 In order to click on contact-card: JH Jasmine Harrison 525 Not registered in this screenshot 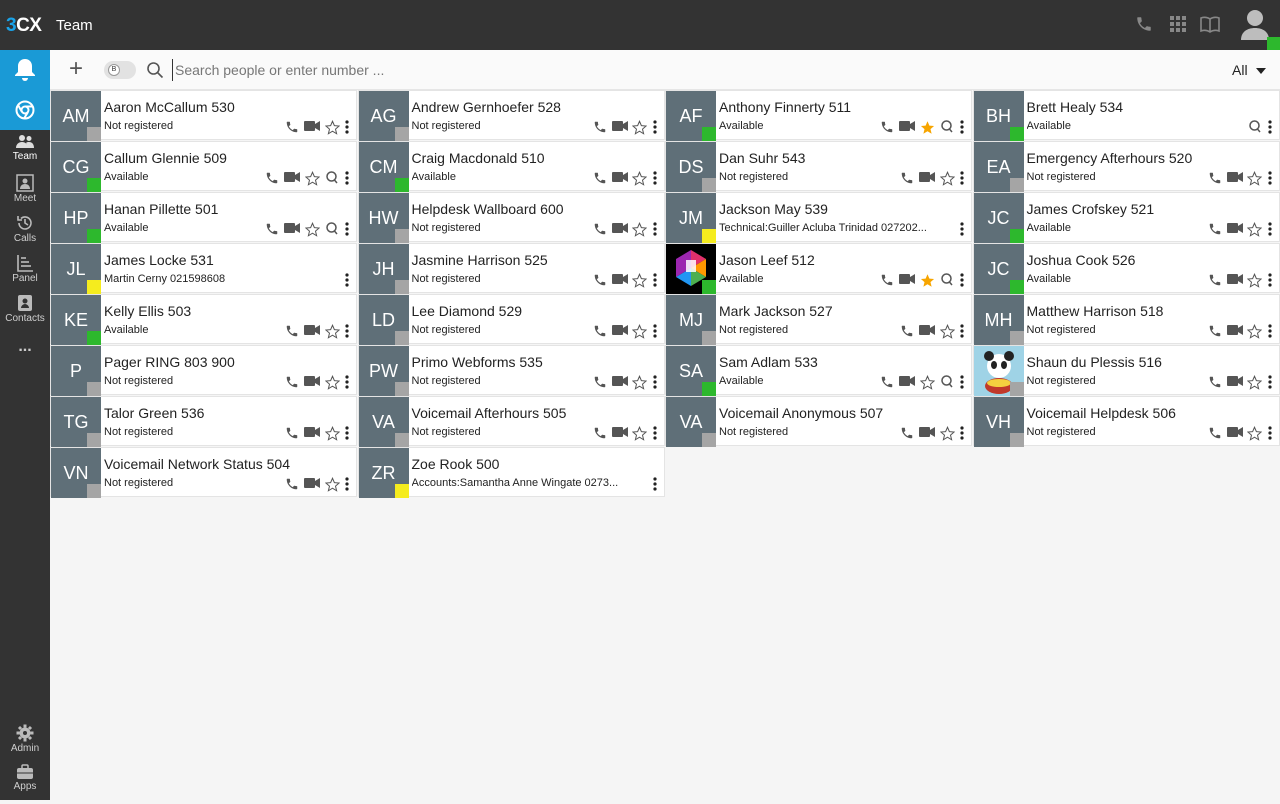, I will do `click(511, 268)`.